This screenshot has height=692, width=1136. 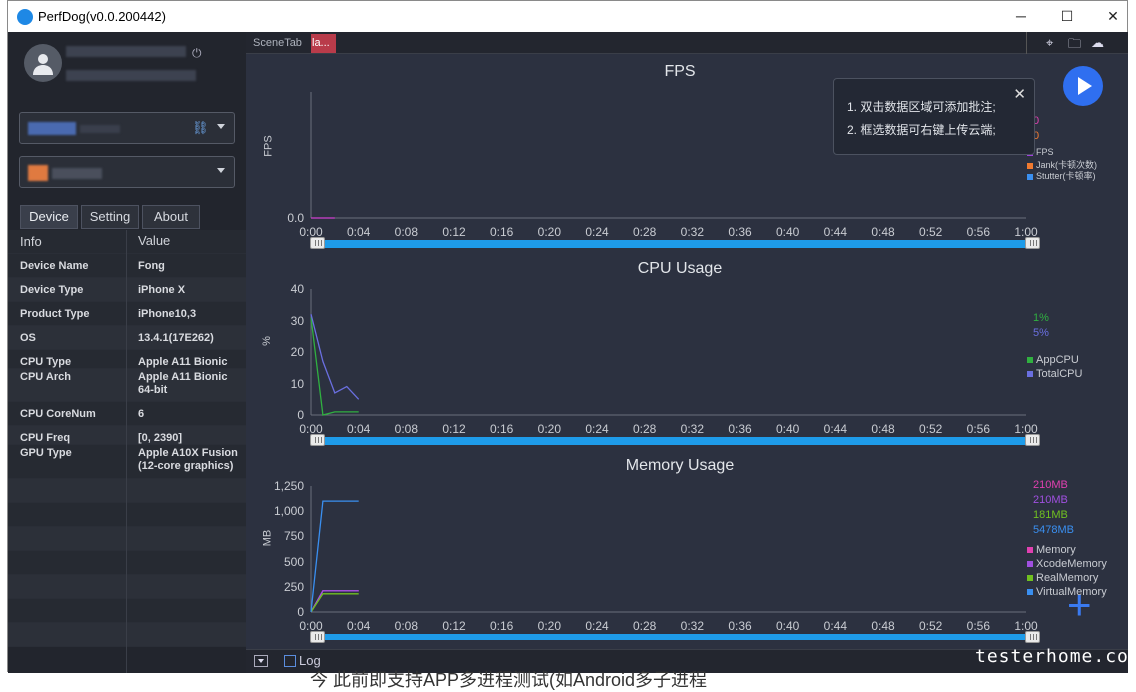 I want to click on cpu-chart-title: CPU Usage, so click(x=680, y=268).